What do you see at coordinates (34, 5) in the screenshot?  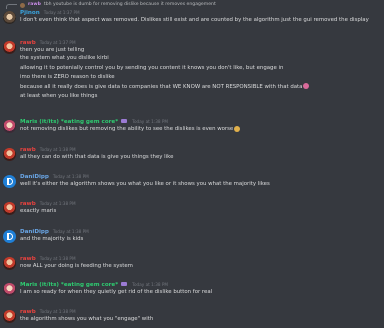 I see `reply-author-name: rawb` at bounding box center [34, 5].